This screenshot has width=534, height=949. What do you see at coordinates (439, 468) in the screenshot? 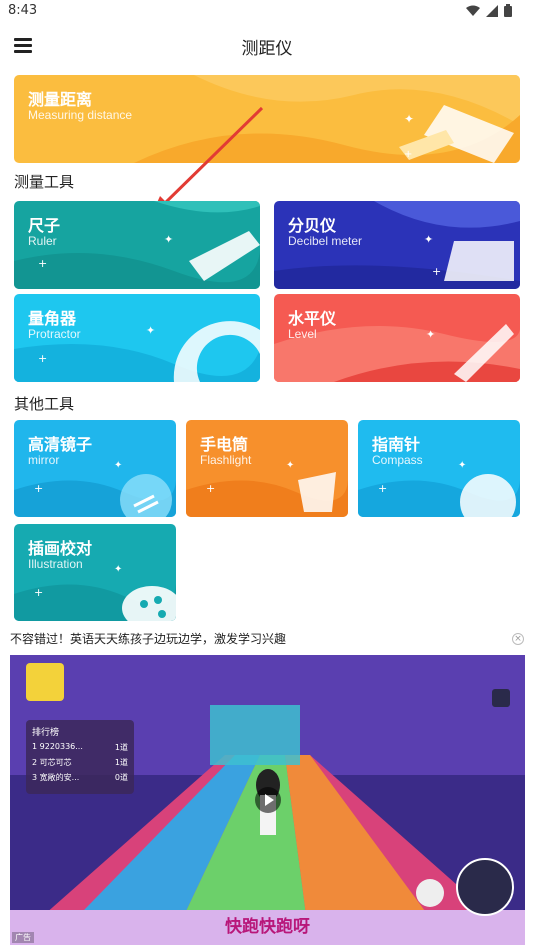
I see `compass-card: ✦ + 指南针 Compass` at bounding box center [439, 468].